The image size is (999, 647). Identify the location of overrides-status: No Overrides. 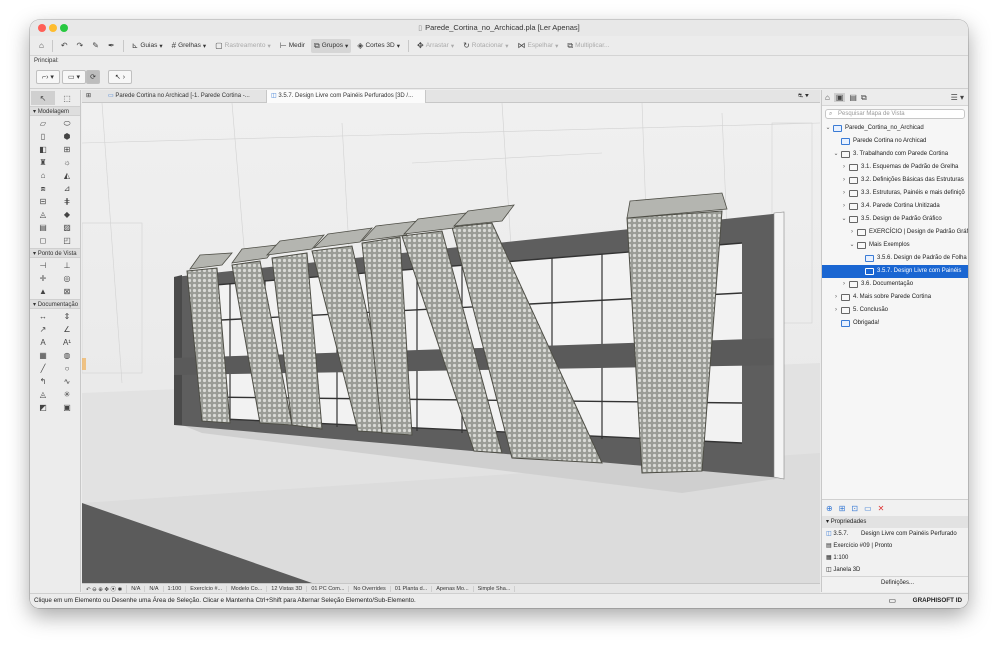
(370, 588).